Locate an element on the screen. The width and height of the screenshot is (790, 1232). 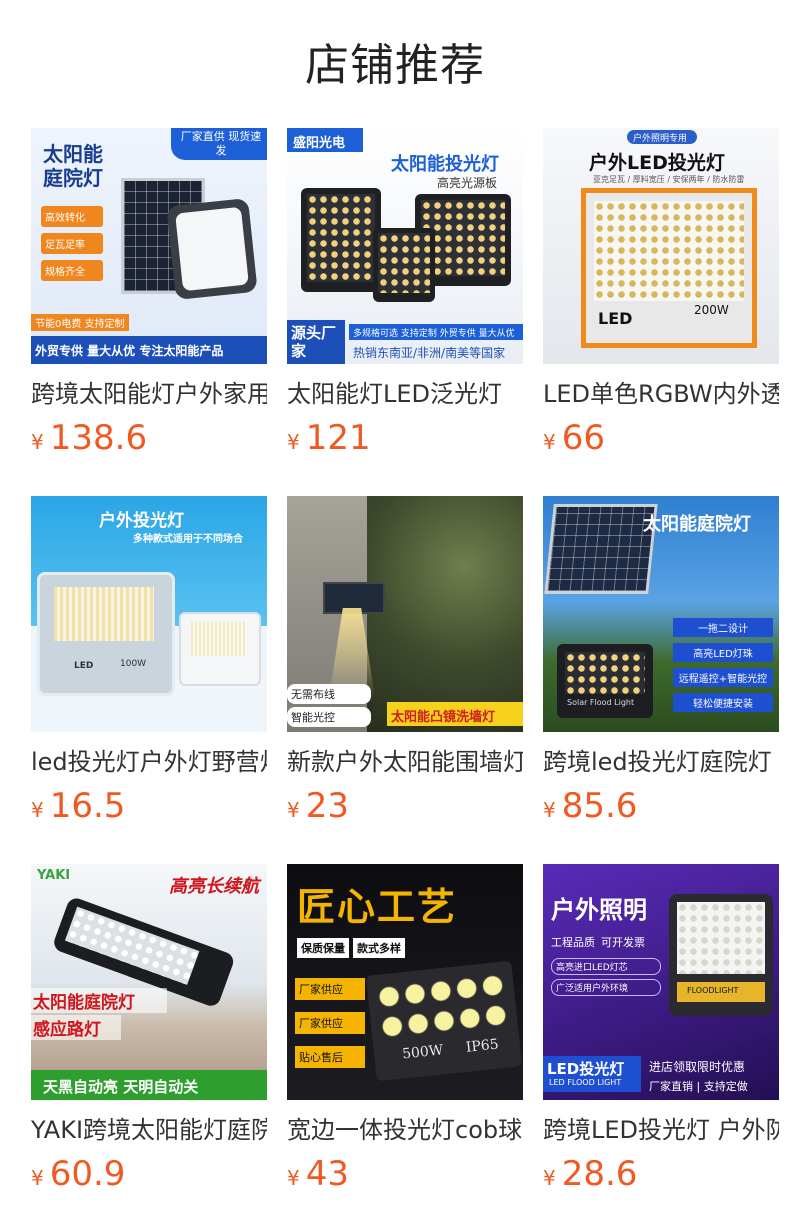
yaki-logo: YAKI is located at coordinates (54, 875).